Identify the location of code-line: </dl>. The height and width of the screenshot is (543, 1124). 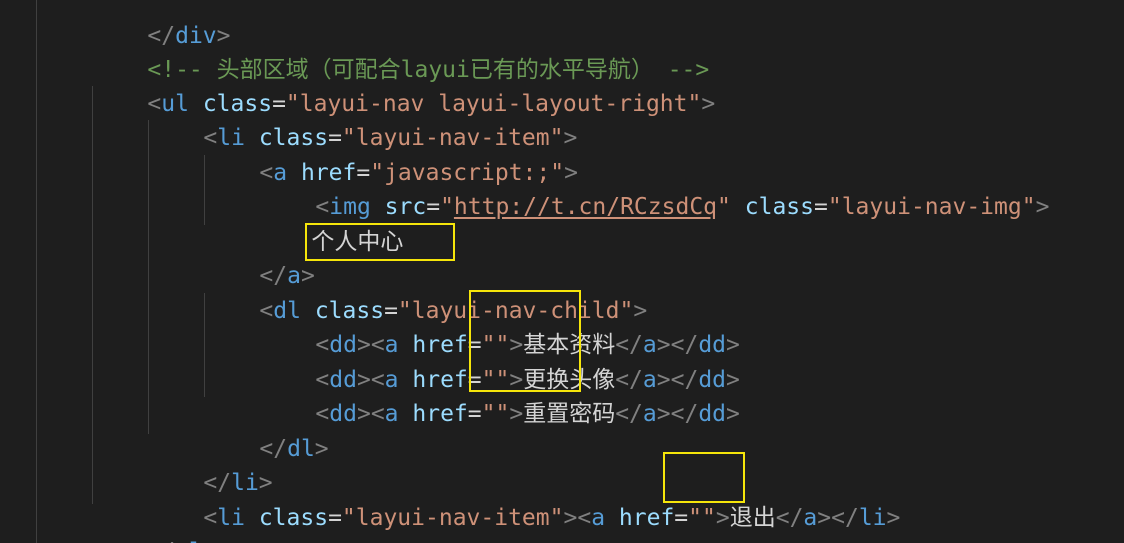
(266, 429).